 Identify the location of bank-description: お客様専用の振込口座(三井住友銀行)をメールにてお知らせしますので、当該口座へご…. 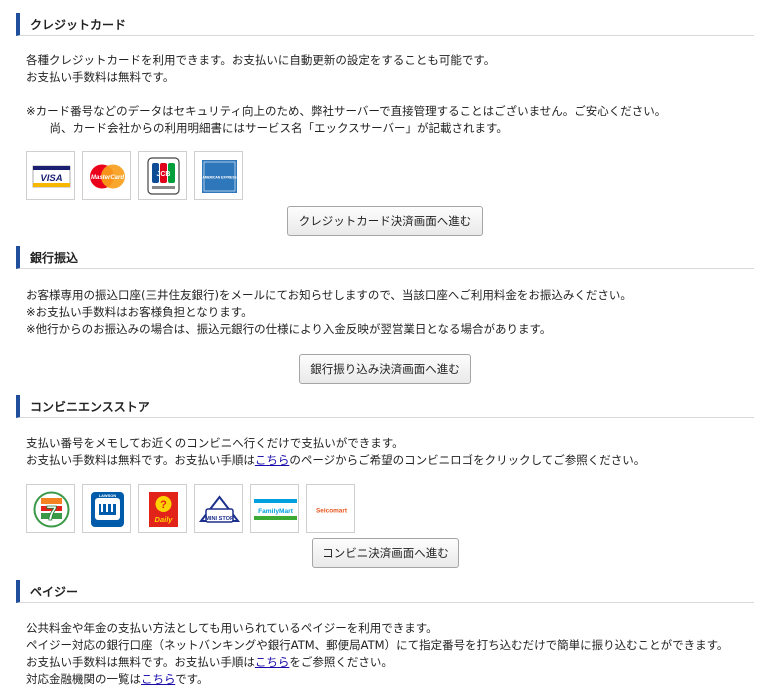
(329, 312).